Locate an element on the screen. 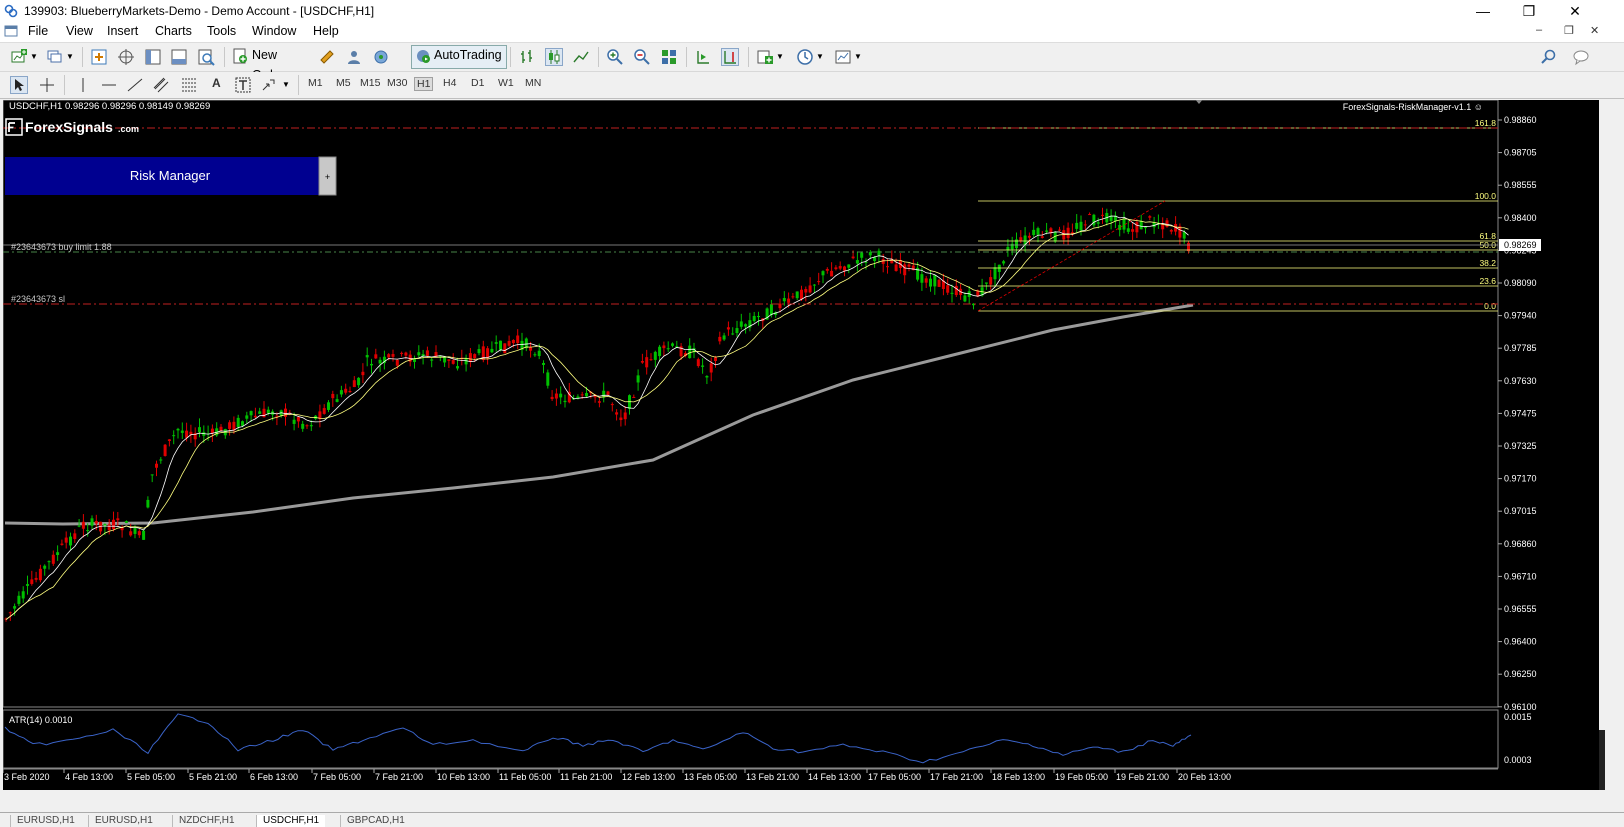 This screenshot has height=827, width=1624. time-label: 18 Feb 13:00 is located at coordinates (1018, 777).